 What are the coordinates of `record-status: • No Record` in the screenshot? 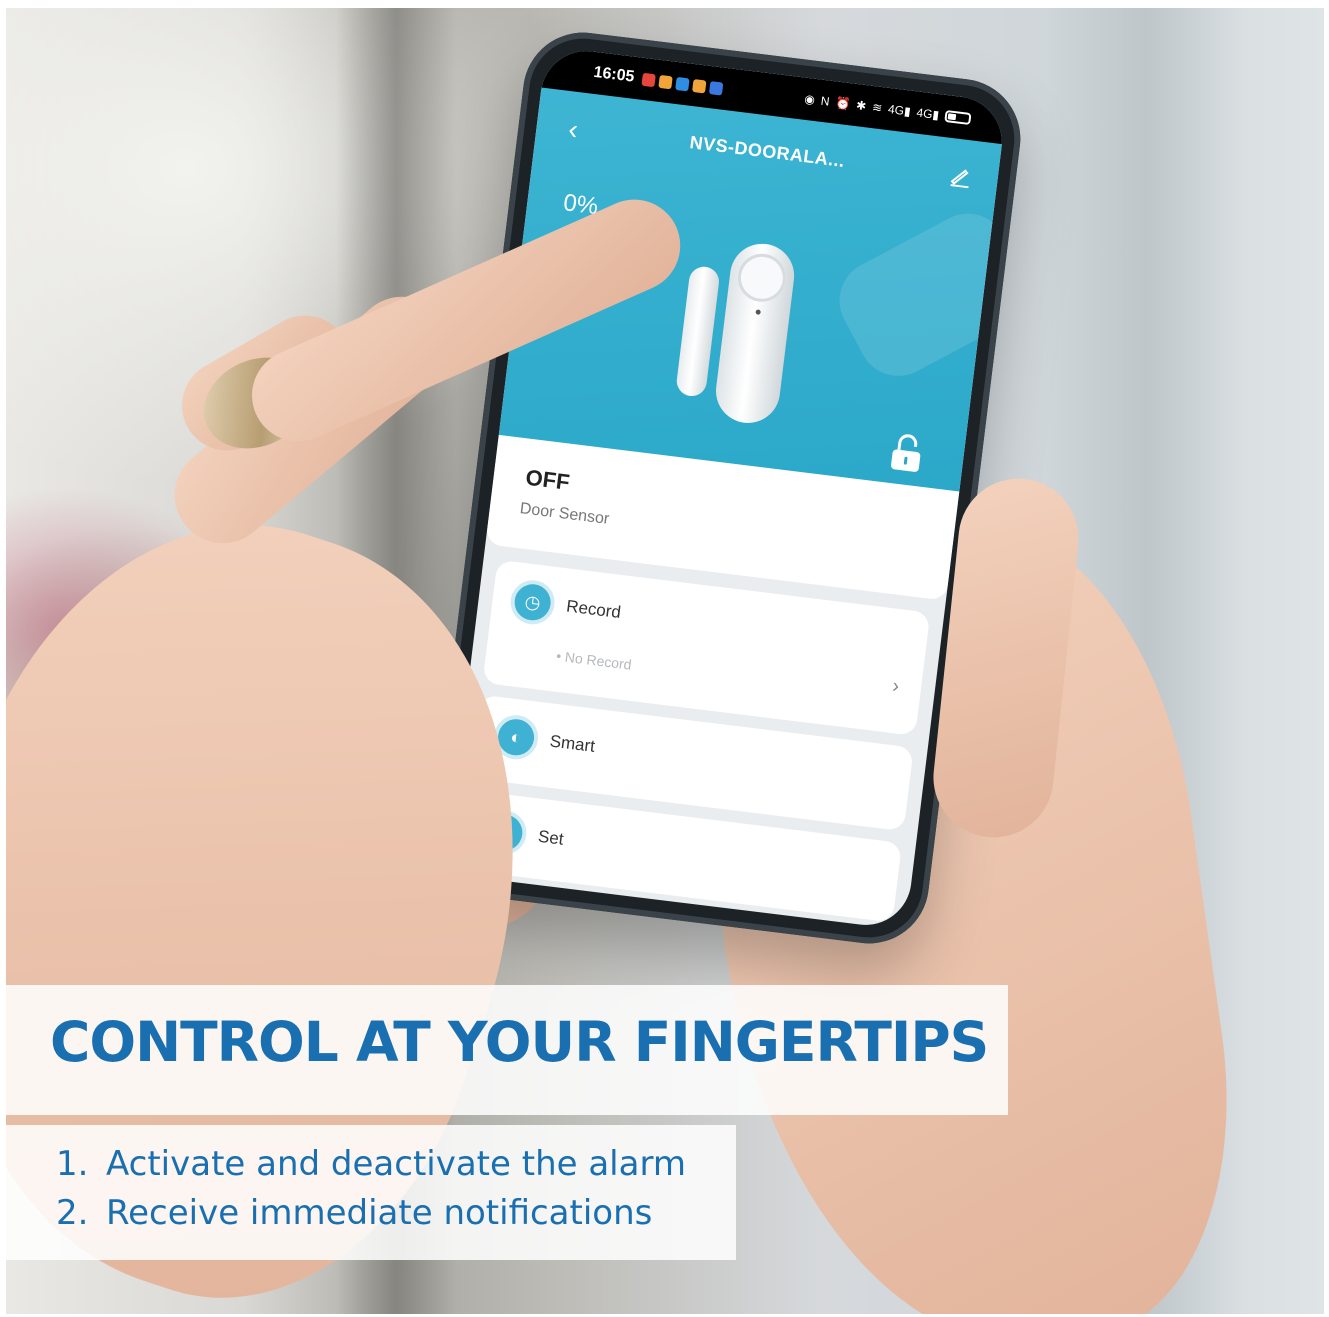 It's located at (594, 660).